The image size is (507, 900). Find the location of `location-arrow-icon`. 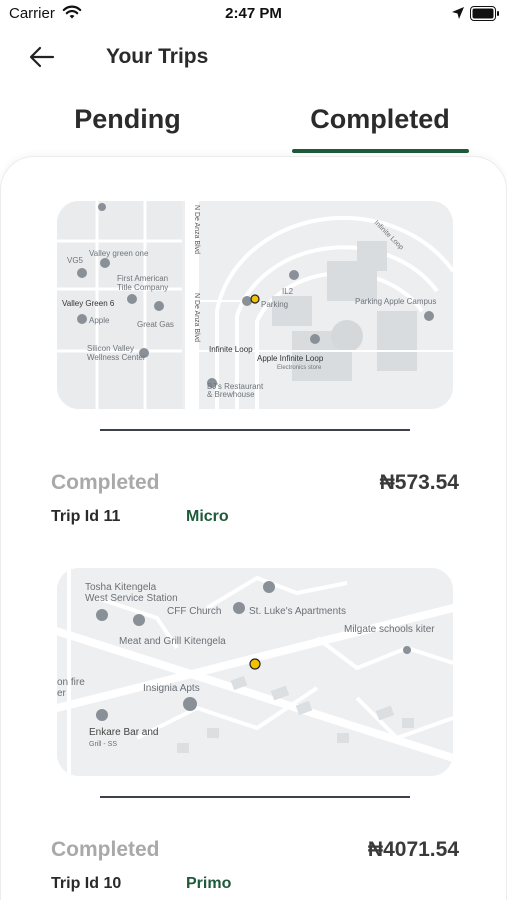

location-arrow-icon is located at coordinates (458, 13).